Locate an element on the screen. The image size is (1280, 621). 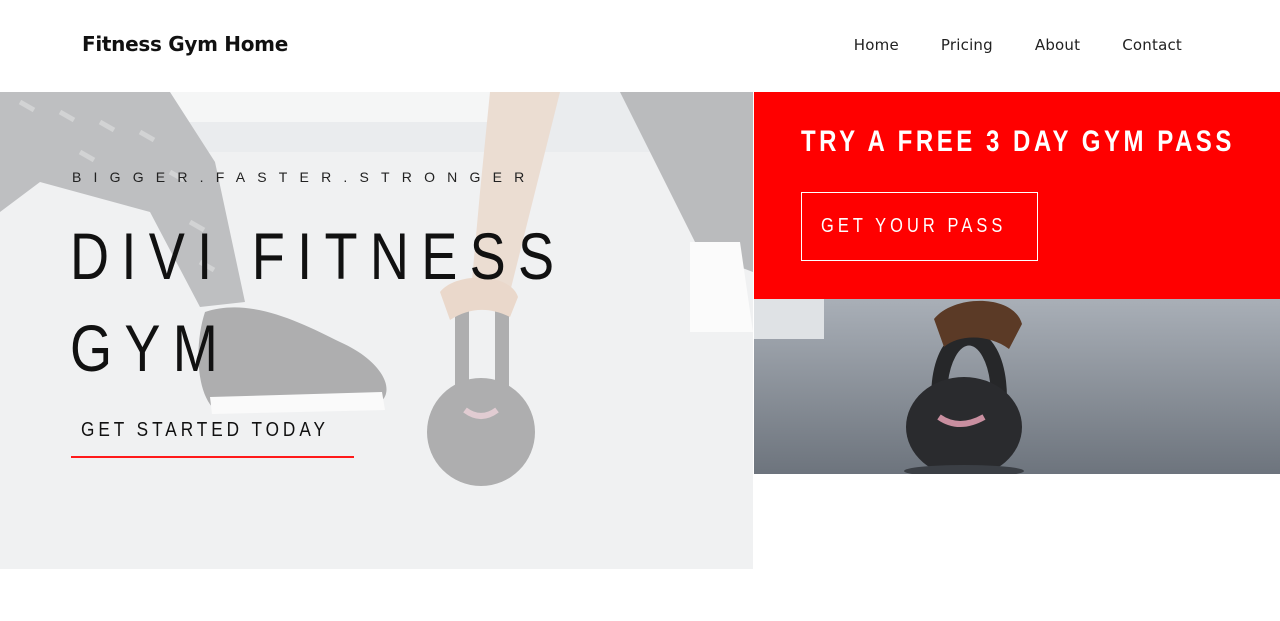
get-started-button: GET STARTED TODAY is located at coordinates (212, 436).